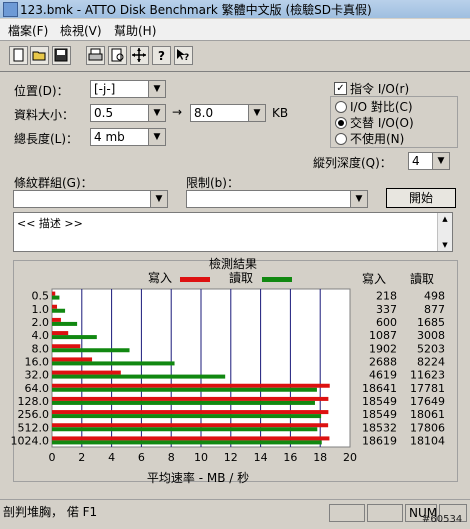  I want to click on write-value: 18549, so click(379, 401).